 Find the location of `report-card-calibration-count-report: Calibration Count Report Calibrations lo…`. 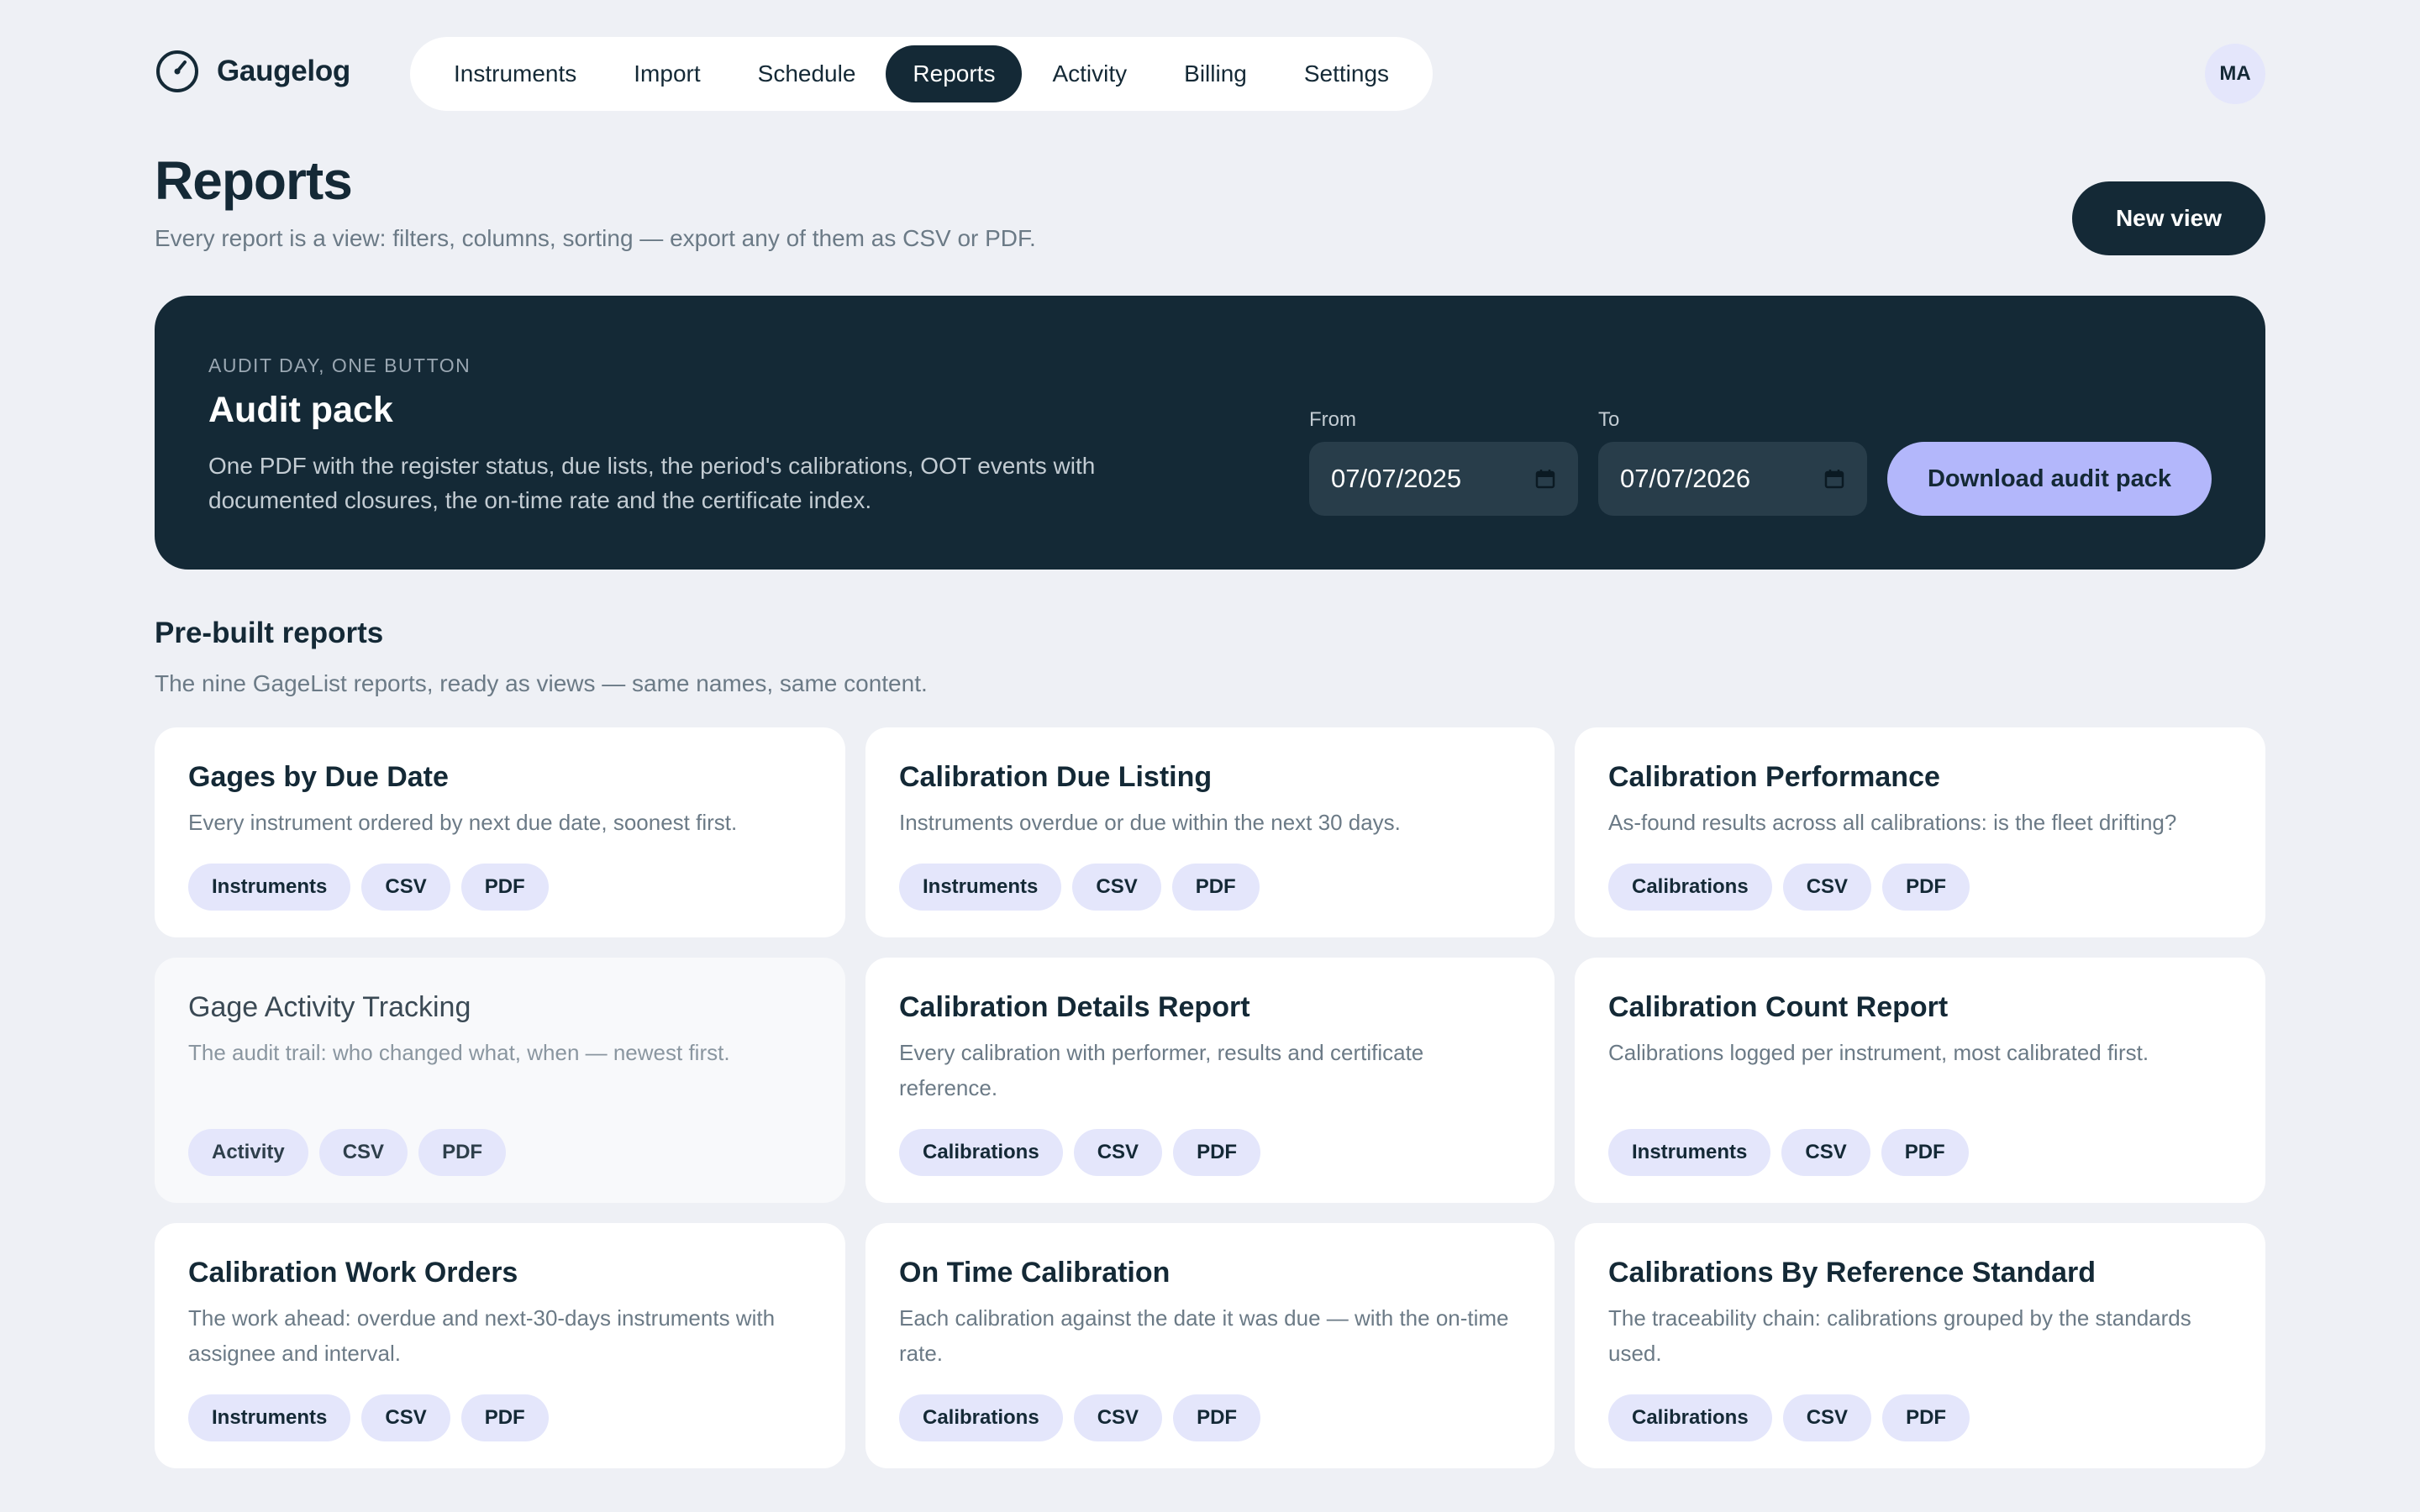

report-card-calibration-count-report: Calibration Count Report Calibrations lo… is located at coordinates (1920, 1080).